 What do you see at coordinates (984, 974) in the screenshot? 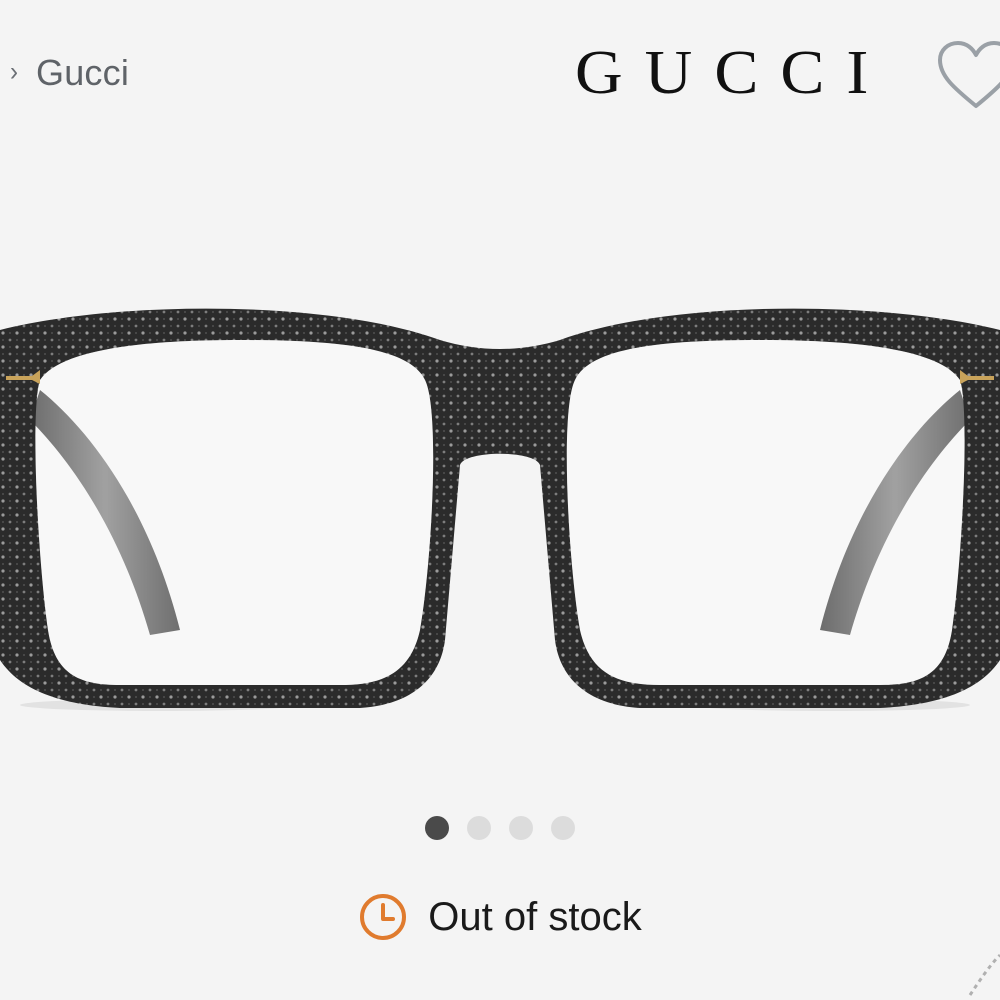
I see `scroll-hint-icon` at bounding box center [984, 974].